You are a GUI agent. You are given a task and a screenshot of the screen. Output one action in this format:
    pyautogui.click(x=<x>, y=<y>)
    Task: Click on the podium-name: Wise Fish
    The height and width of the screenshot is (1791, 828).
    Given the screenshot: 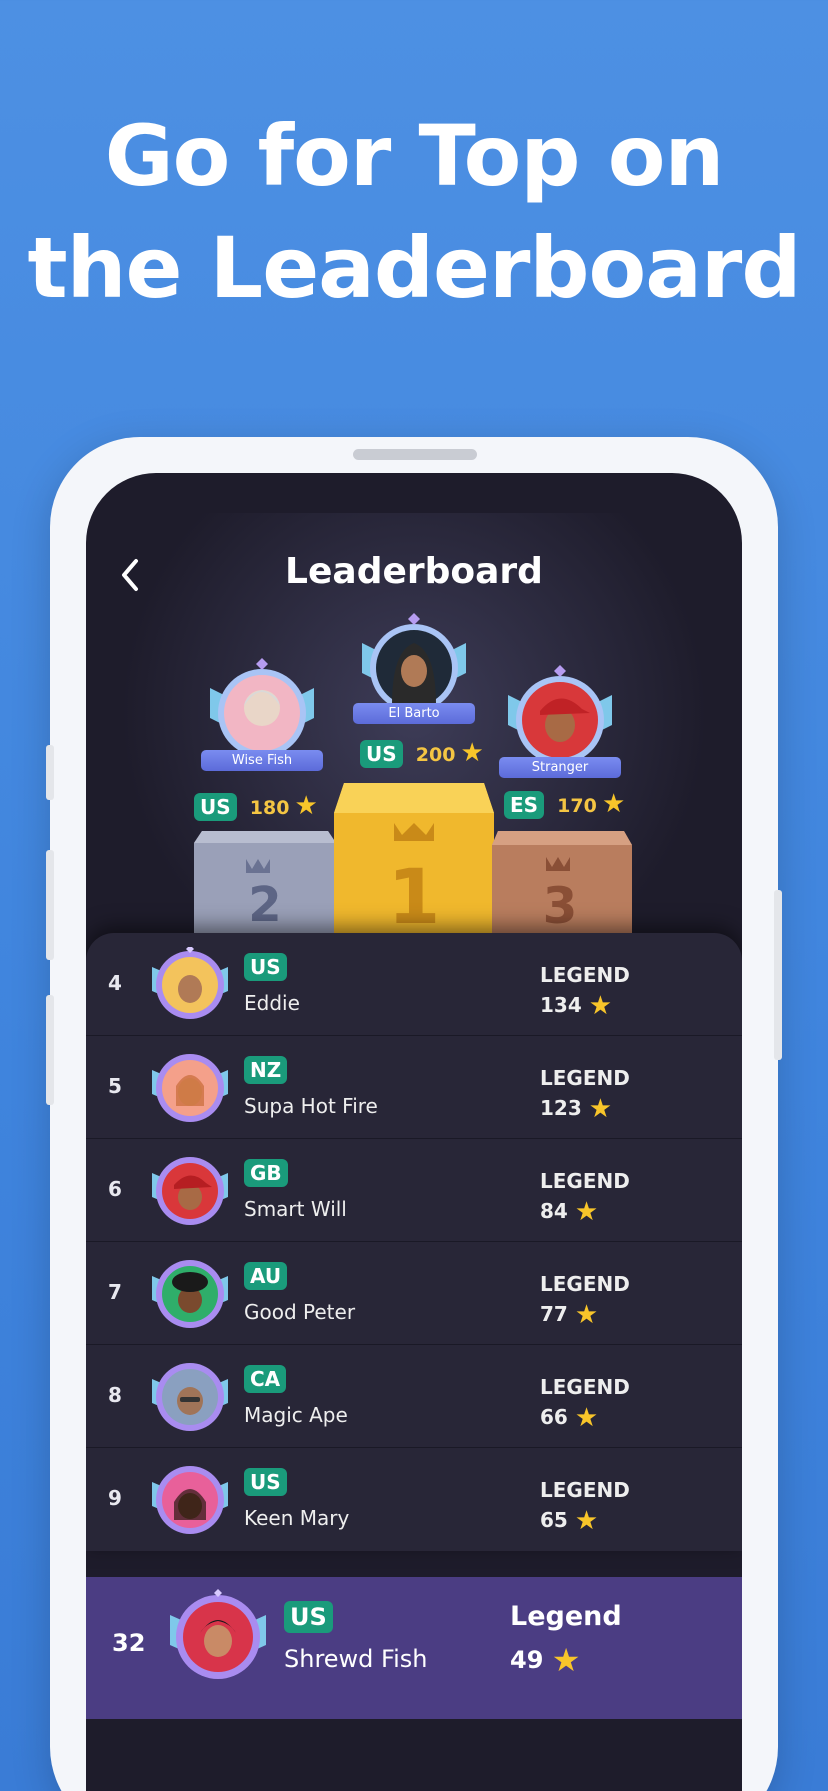 What is the action you would take?
    pyautogui.click(x=262, y=760)
    